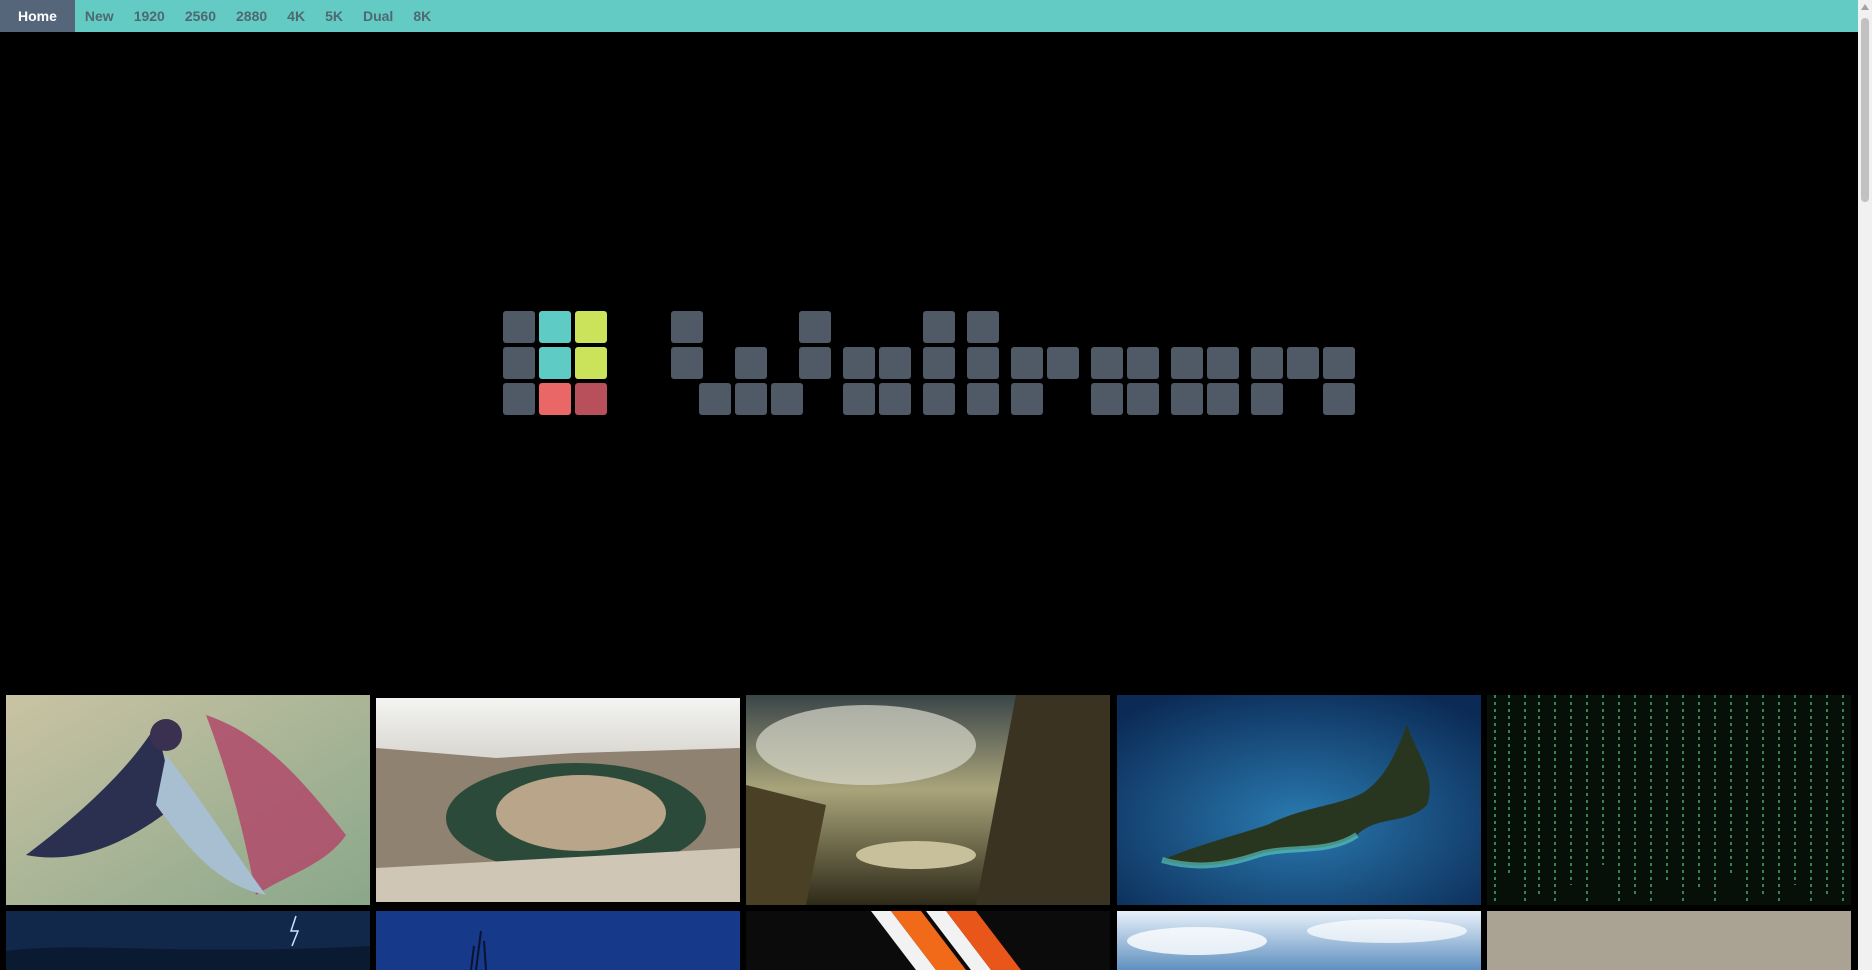 The width and height of the screenshot is (1872, 970). I want to click on nav-1920: 1920, so click(149, 16).